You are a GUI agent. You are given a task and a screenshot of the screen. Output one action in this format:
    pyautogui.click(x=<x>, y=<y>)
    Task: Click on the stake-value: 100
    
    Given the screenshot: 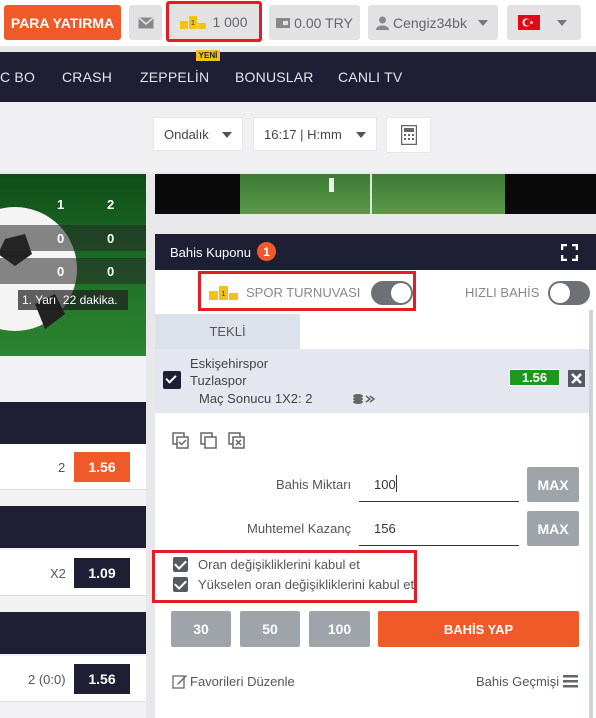 What is the action you would take?
    pyautogui.click(x=385, y=484)
    